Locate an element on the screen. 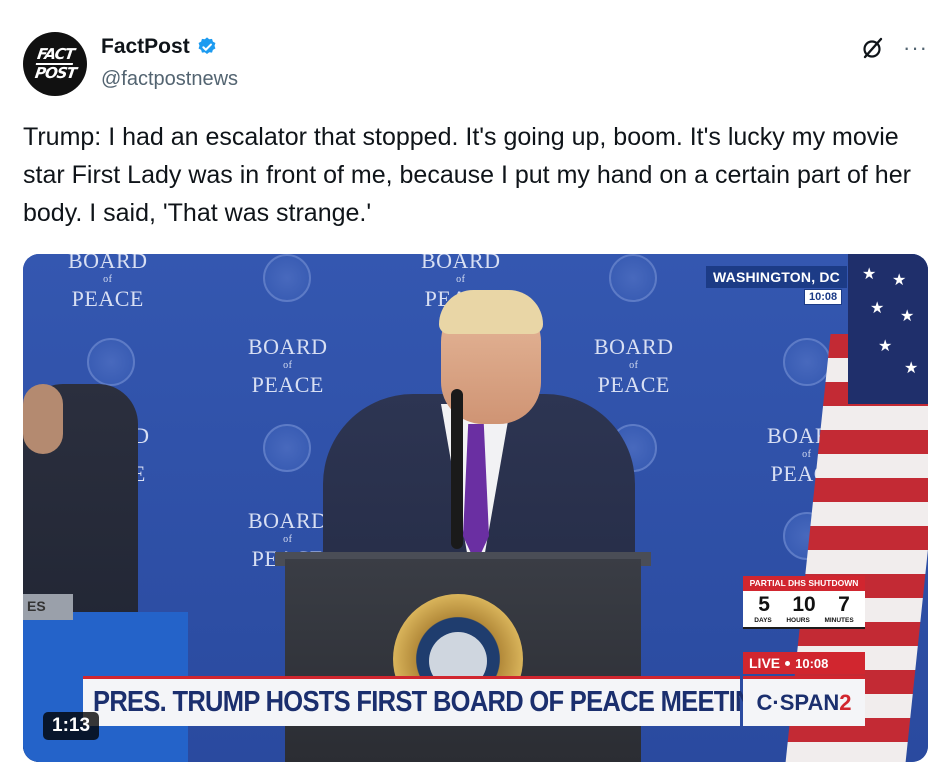 This screenshot has height=774, width=948. live-label: LIVE is located at coordinates (765, 663).